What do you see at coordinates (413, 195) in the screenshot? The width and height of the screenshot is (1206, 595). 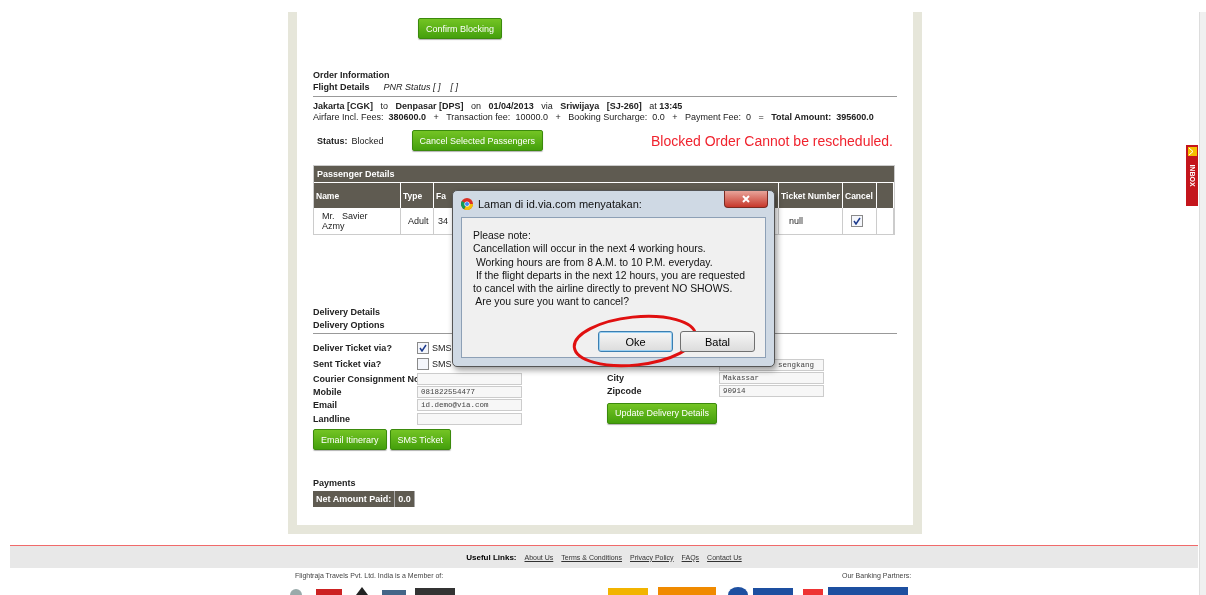 I see `column-header: Type` at bounding box center [413, 195].